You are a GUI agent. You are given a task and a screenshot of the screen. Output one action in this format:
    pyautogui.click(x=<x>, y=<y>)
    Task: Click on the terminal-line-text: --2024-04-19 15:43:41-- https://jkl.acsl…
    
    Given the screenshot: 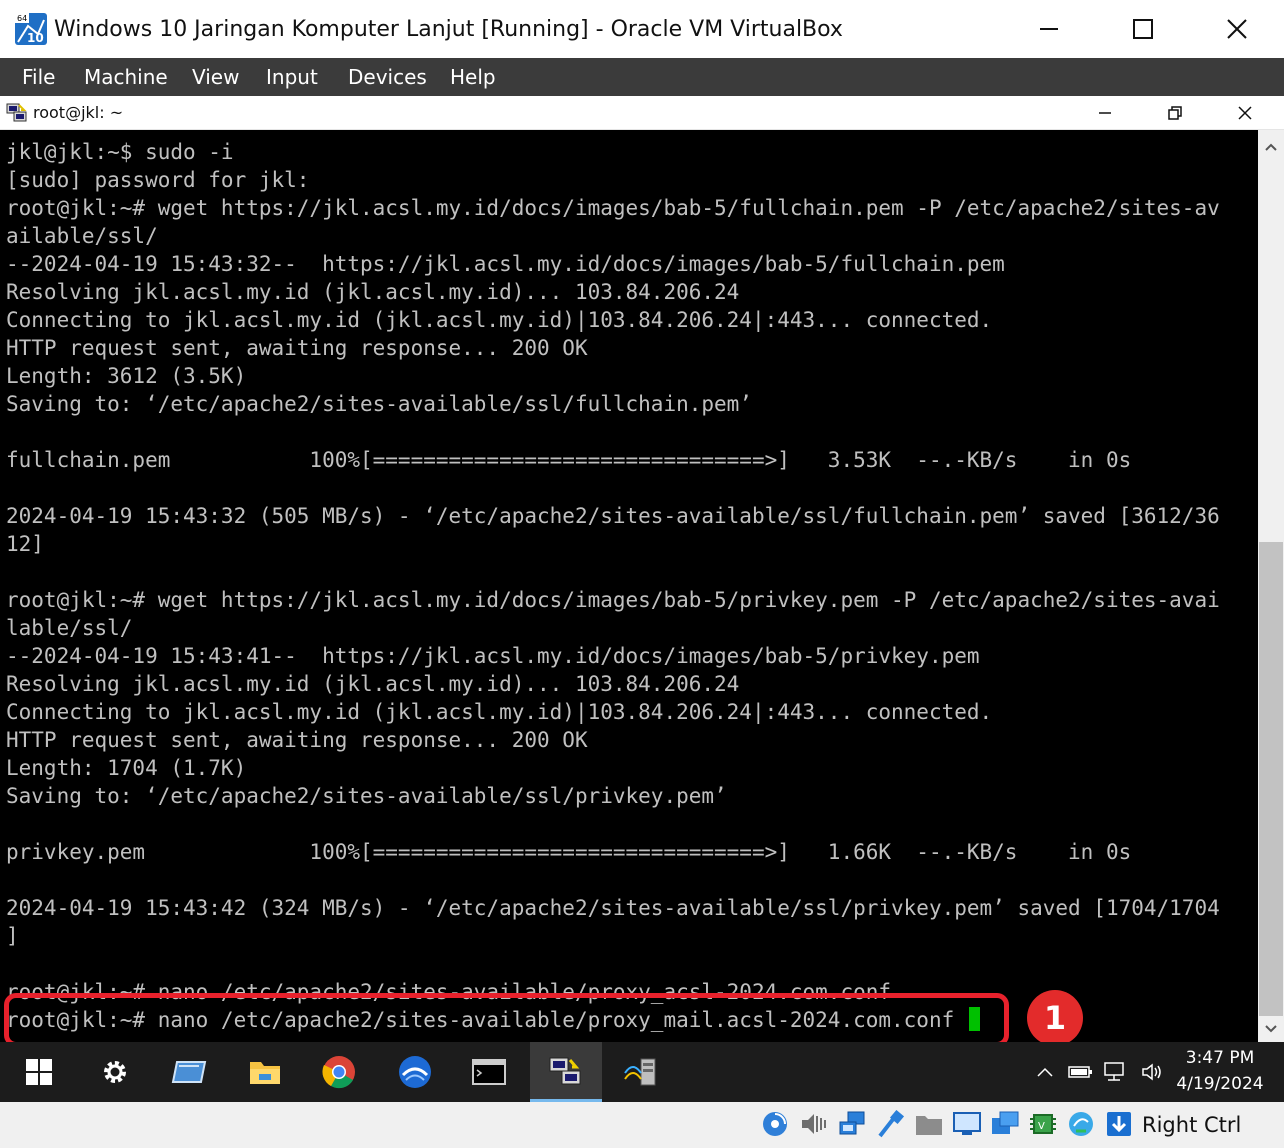 What is the action you would take?
    pyautogui.click(x=493, y=656)
    